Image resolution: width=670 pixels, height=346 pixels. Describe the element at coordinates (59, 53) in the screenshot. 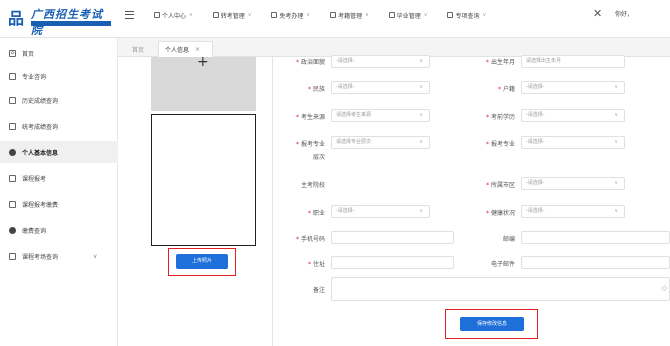

I see `sidebar-item-home: ⌂ 首页` at that location.